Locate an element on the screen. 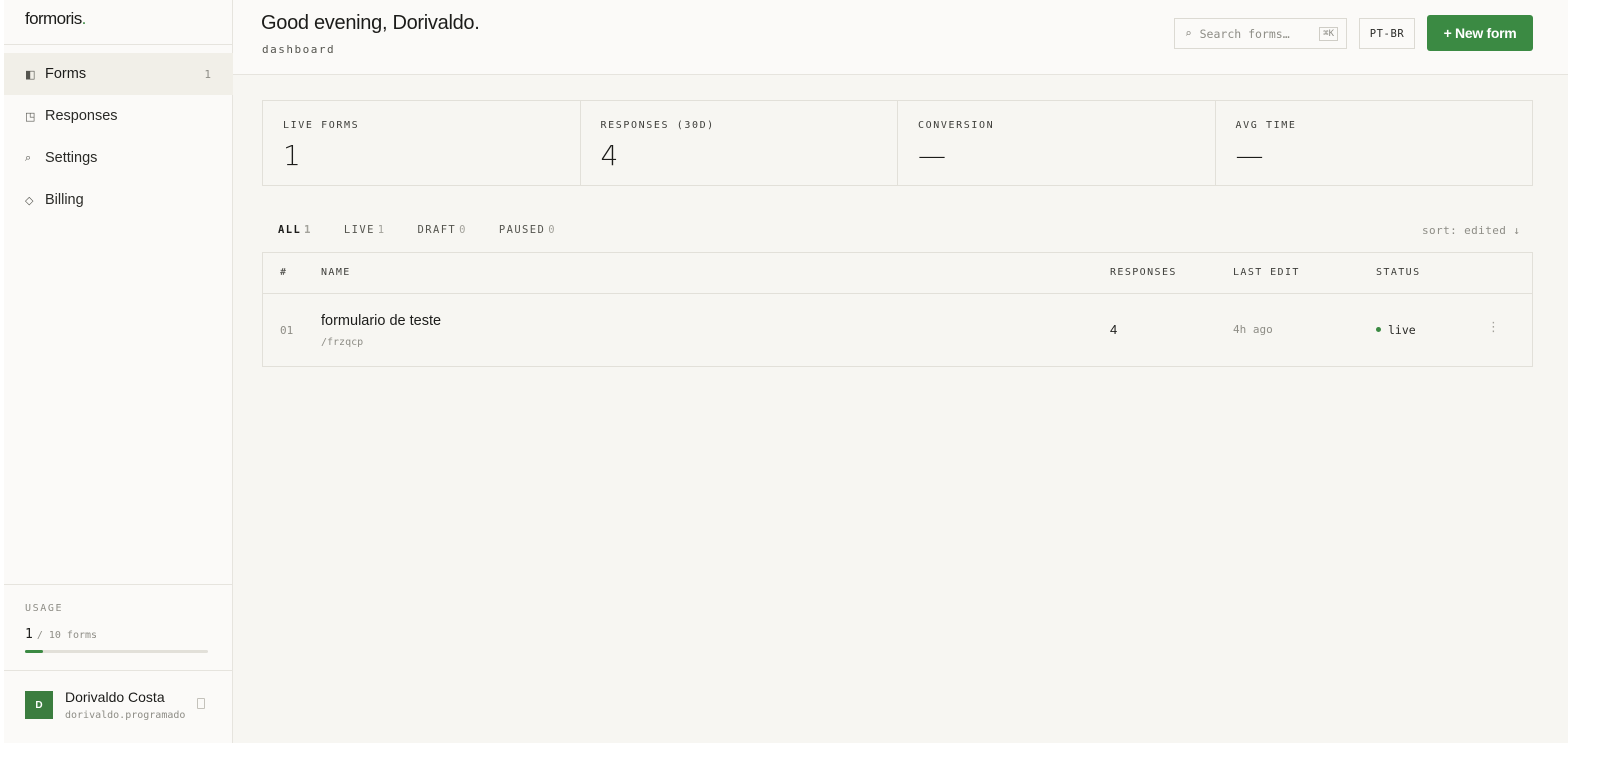 This screenshot has width=1600, height=757. filter-tabs: ALL 1 LIVE 1 DRAFT 0 PAUSED 0 is located at coordinates (417, 235).